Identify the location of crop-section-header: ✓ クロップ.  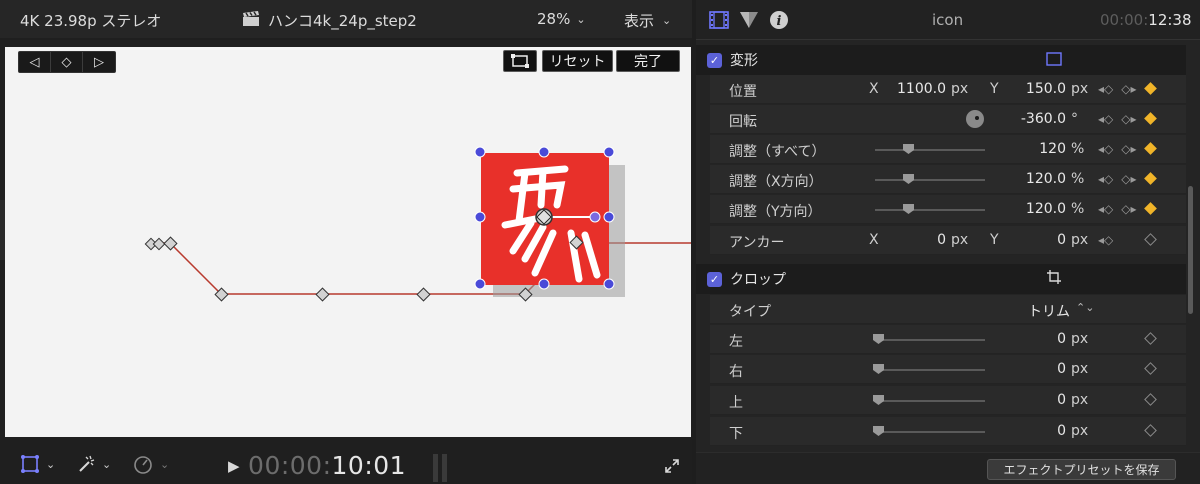
(941, 279).